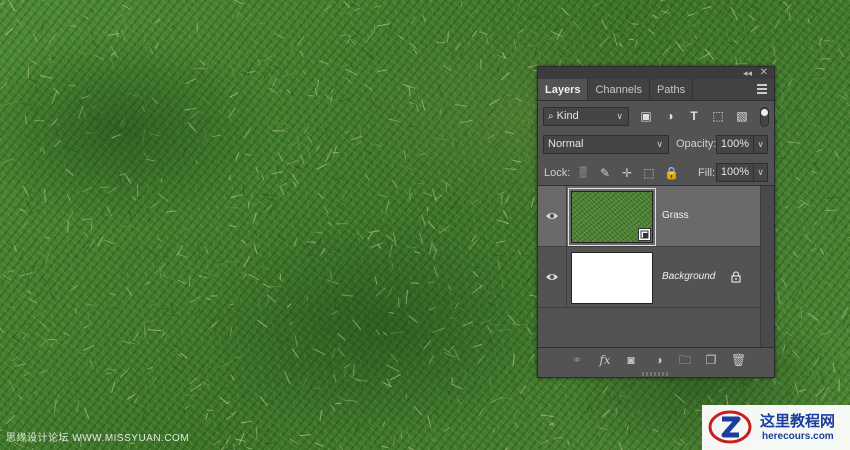 The width and height of the screenshot is (850, 450). I want to click on layer-name: Background, so click(688, 276).